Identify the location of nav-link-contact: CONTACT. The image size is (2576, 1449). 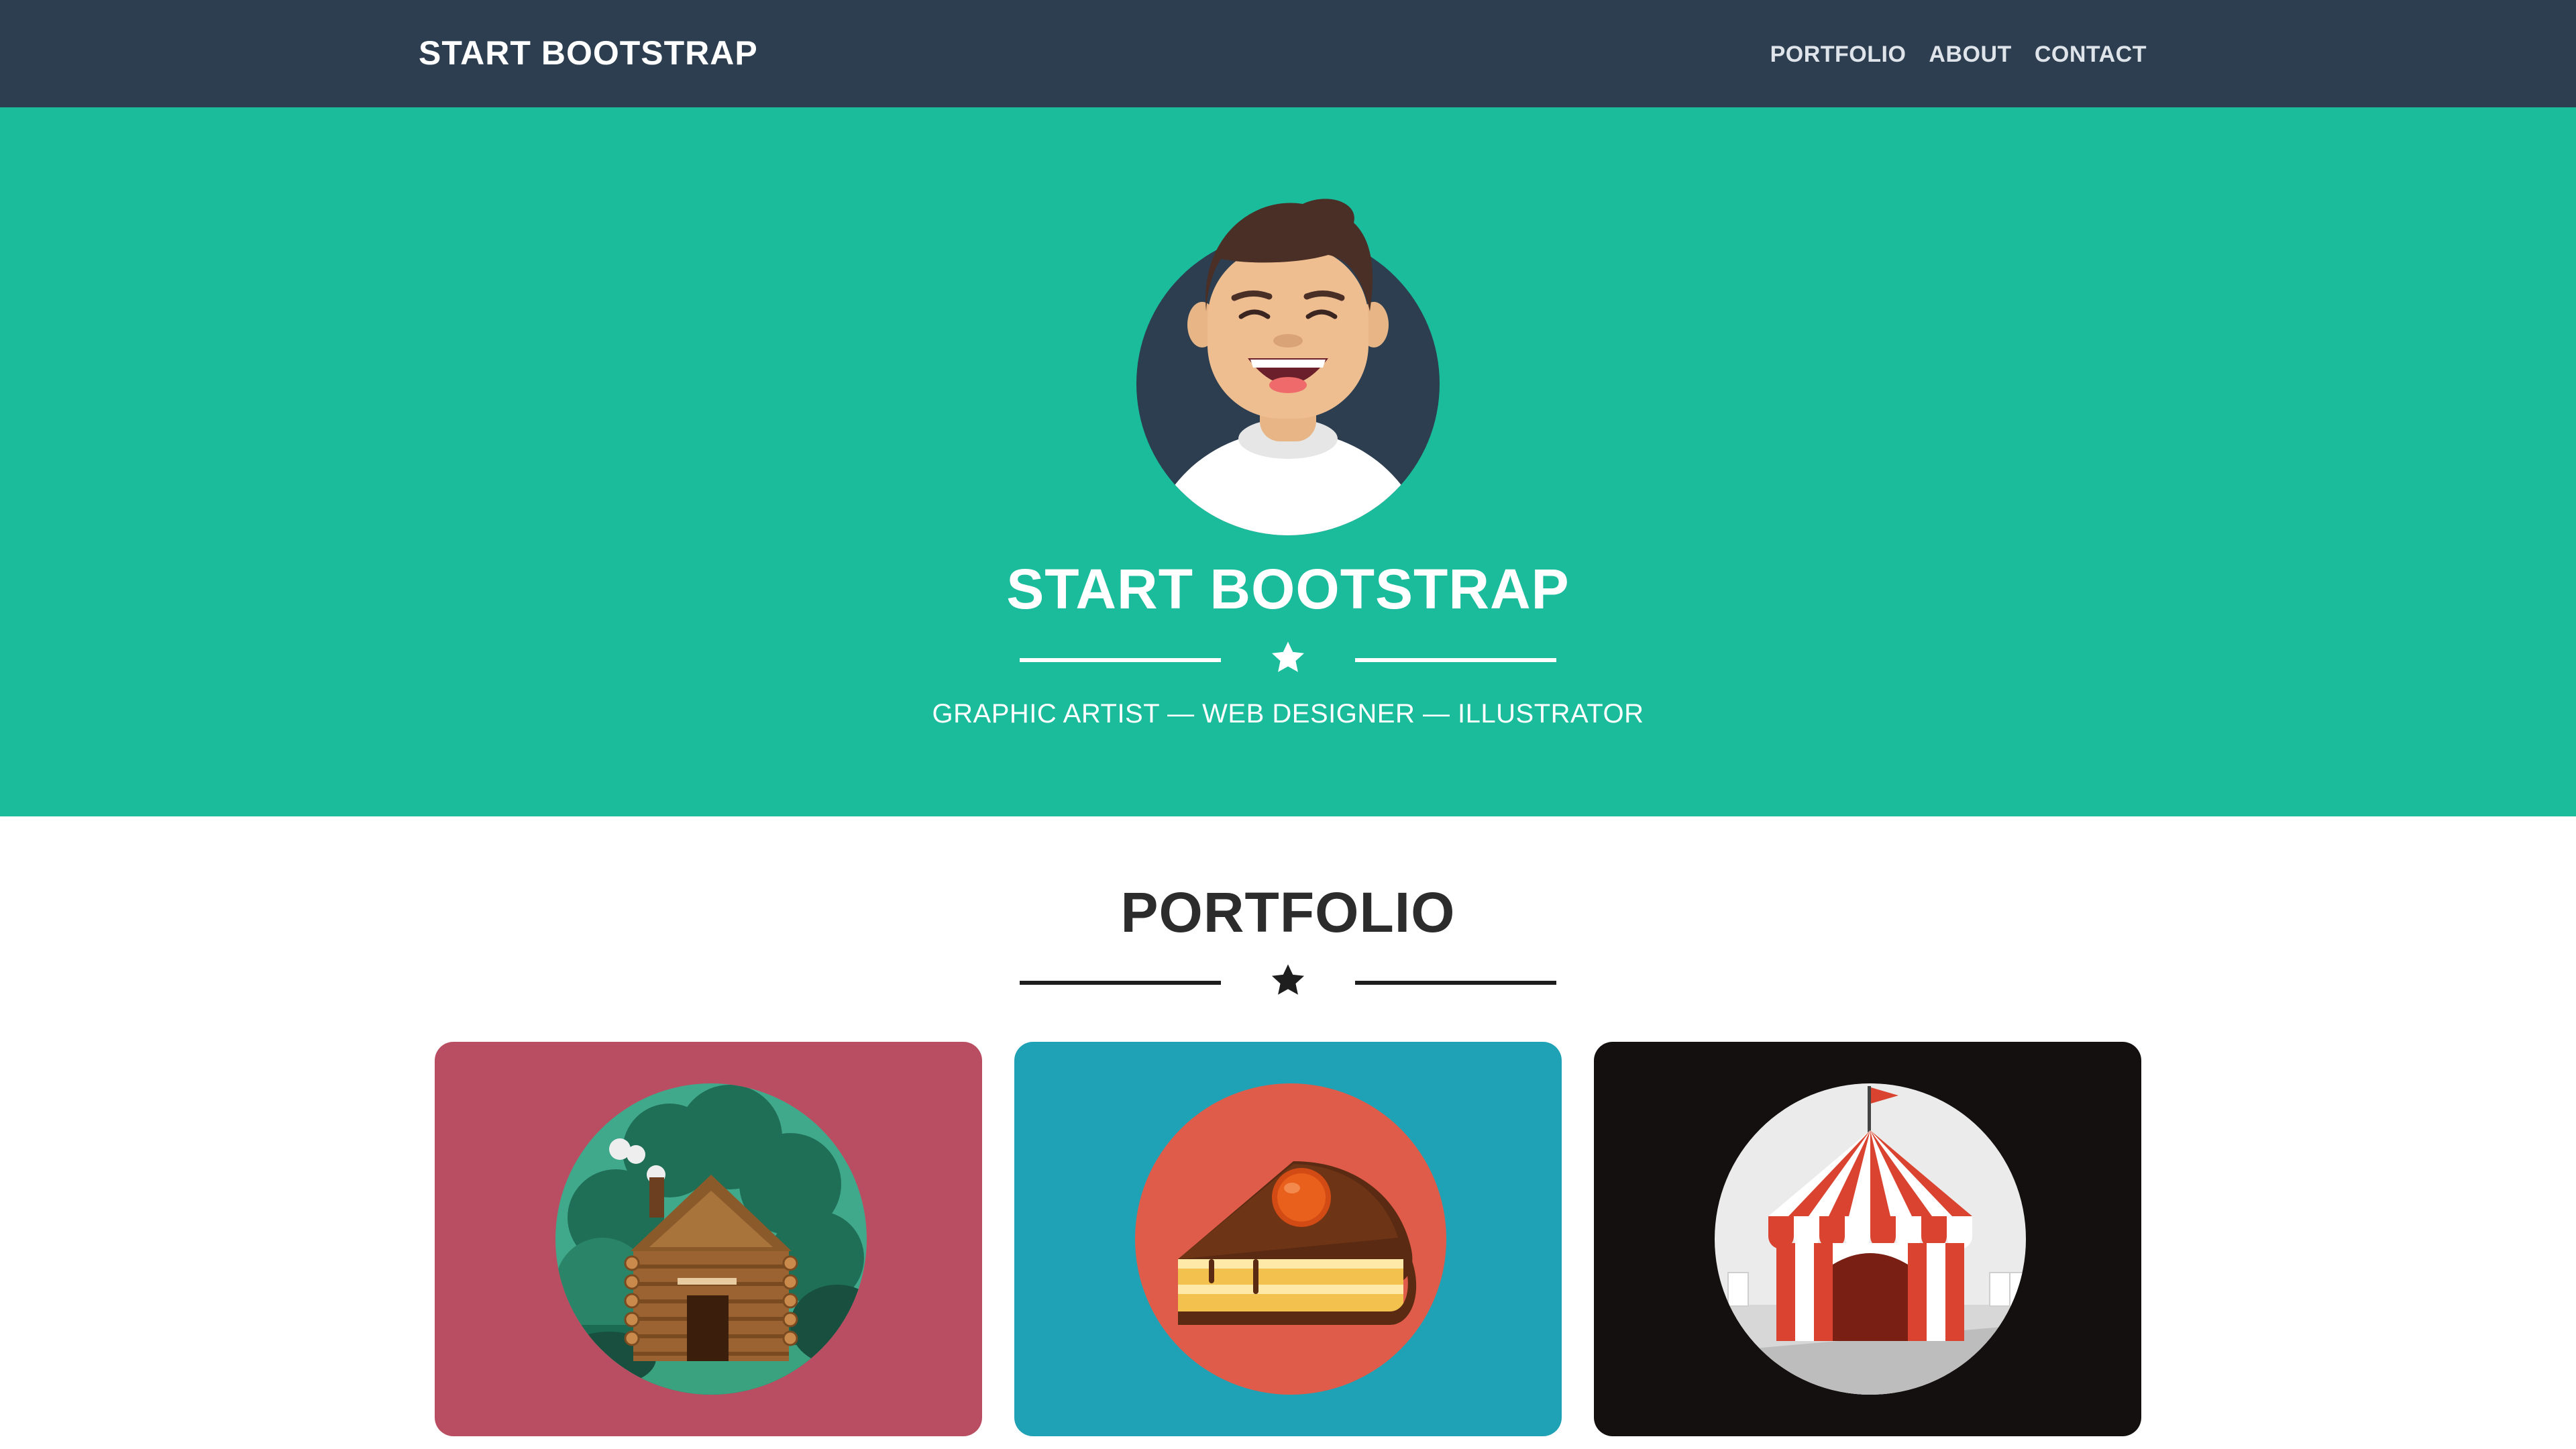
(2091, 55).